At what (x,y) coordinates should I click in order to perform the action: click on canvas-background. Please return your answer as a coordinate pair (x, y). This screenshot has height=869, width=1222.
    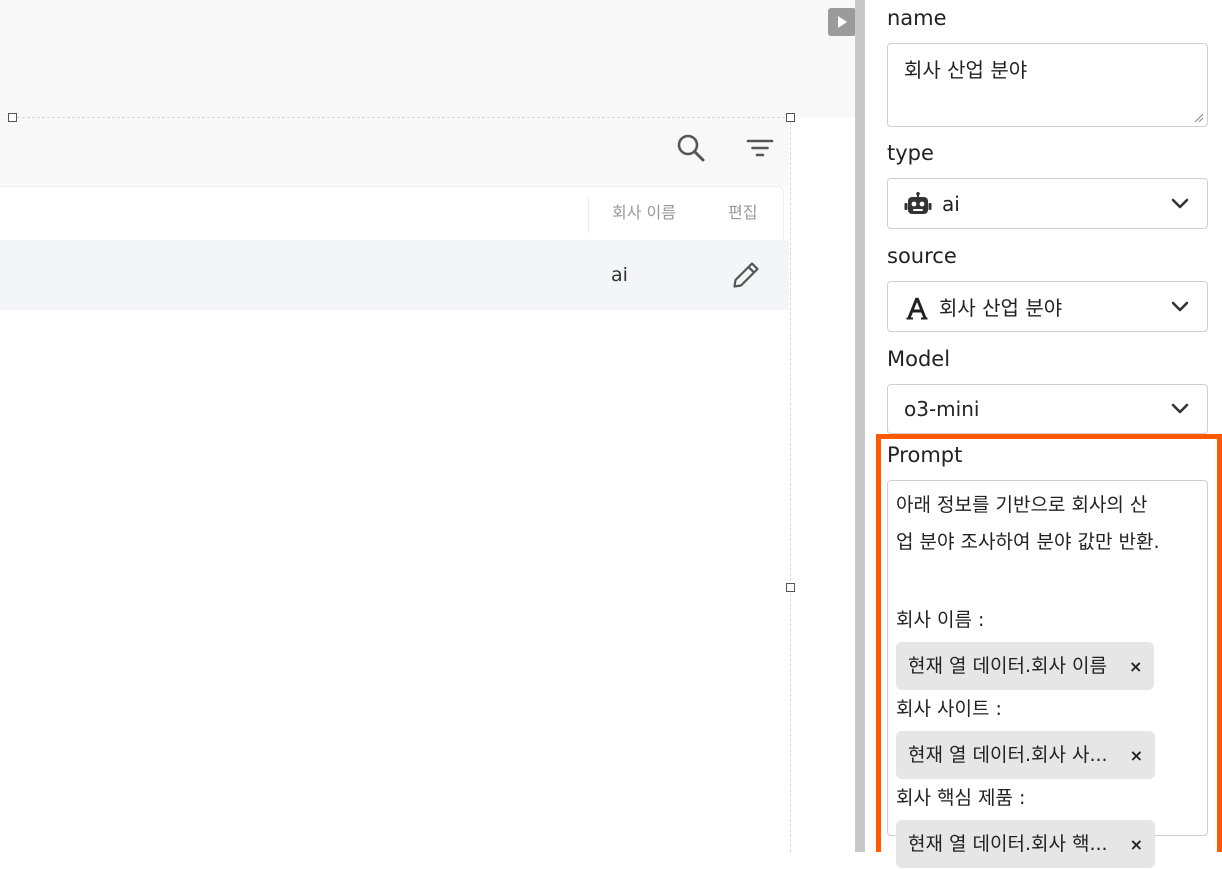
    Looking at the image, I should click on (427, 58).